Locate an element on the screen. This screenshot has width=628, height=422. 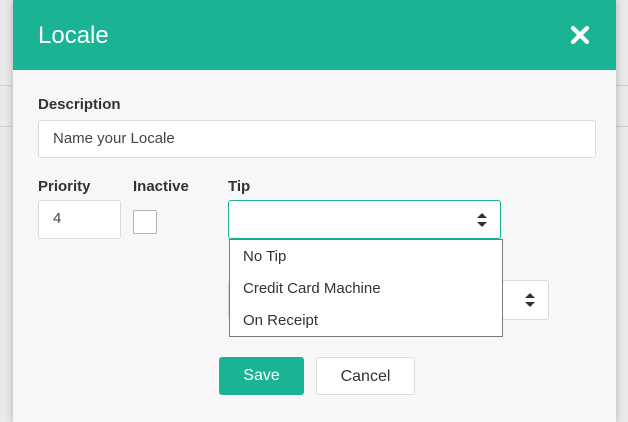
close-icon is located at coordinates (580, 35).